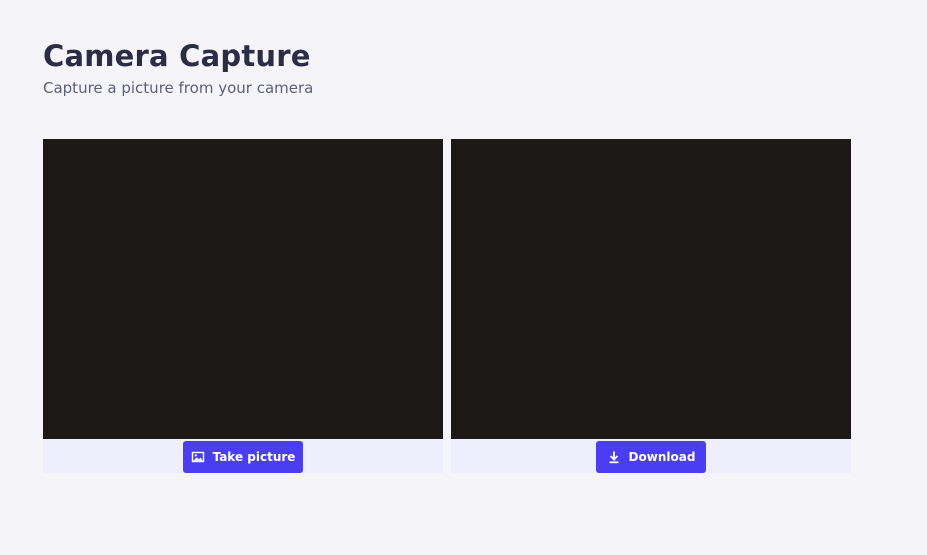 The width and height of the screenshot is (927, 555). What do you see at coordinates (178, 88) in the screenshot?
I see `page-subtitle: Capture a picture from your camera` at bounding box center [178, 88].